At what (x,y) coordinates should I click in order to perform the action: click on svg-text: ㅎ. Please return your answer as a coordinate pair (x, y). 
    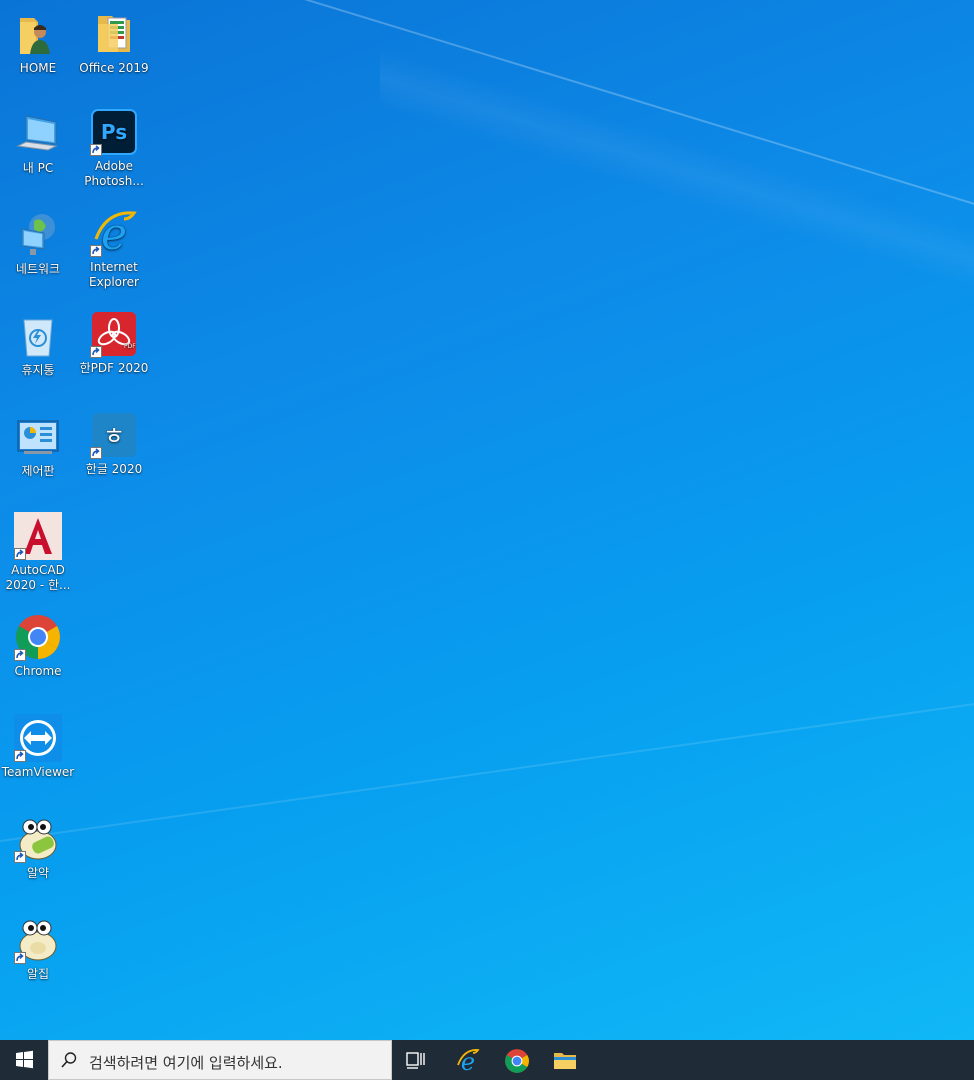
    Looking at the image, I should click on (114, 436).